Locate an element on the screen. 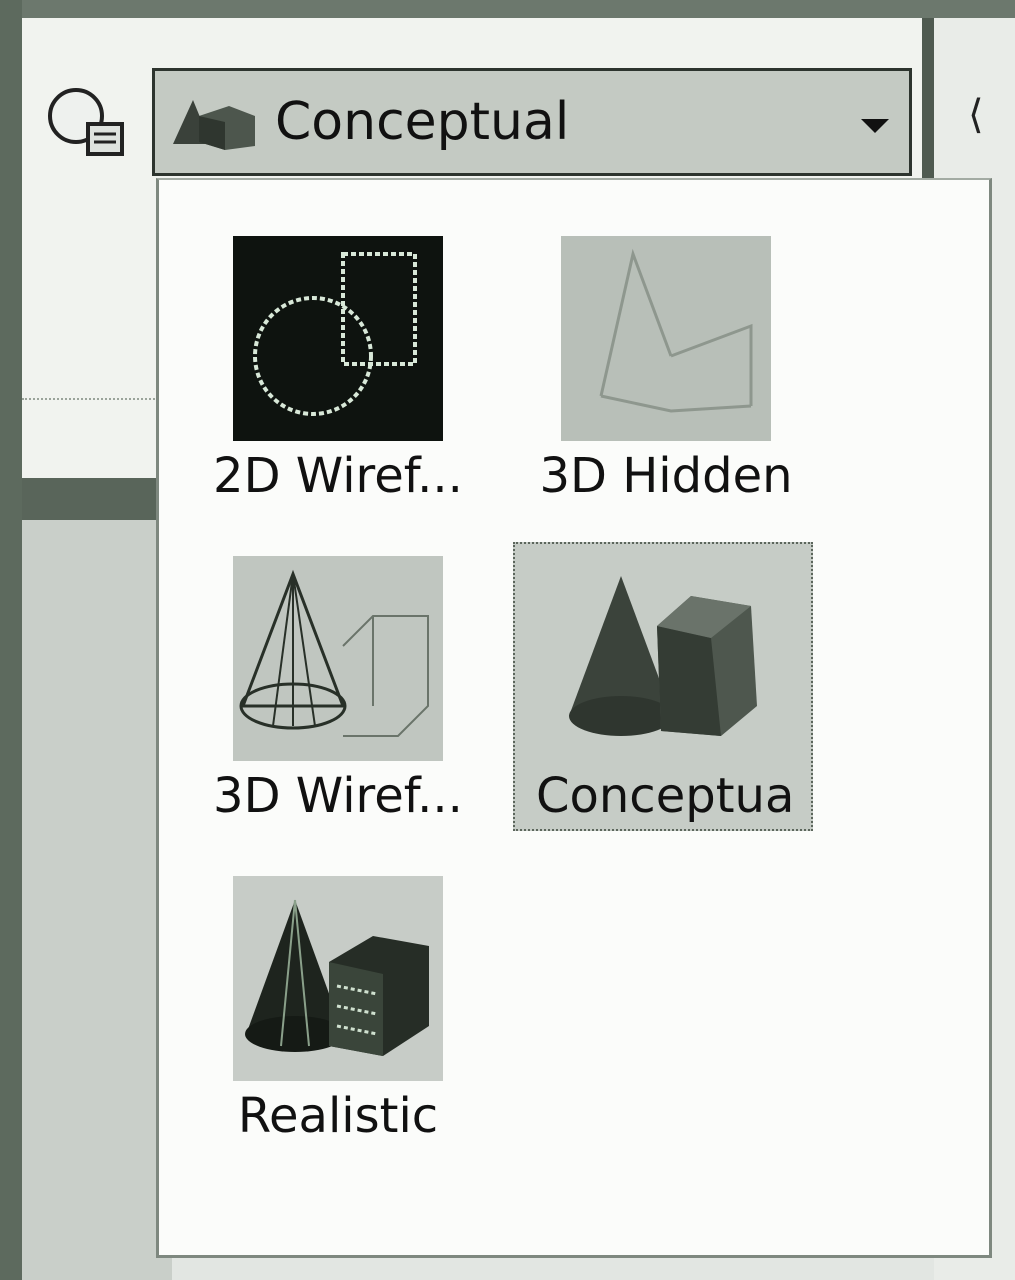 The image size is (1015, 1280). conceptual-style-icon is located at coordinates (214, 125).